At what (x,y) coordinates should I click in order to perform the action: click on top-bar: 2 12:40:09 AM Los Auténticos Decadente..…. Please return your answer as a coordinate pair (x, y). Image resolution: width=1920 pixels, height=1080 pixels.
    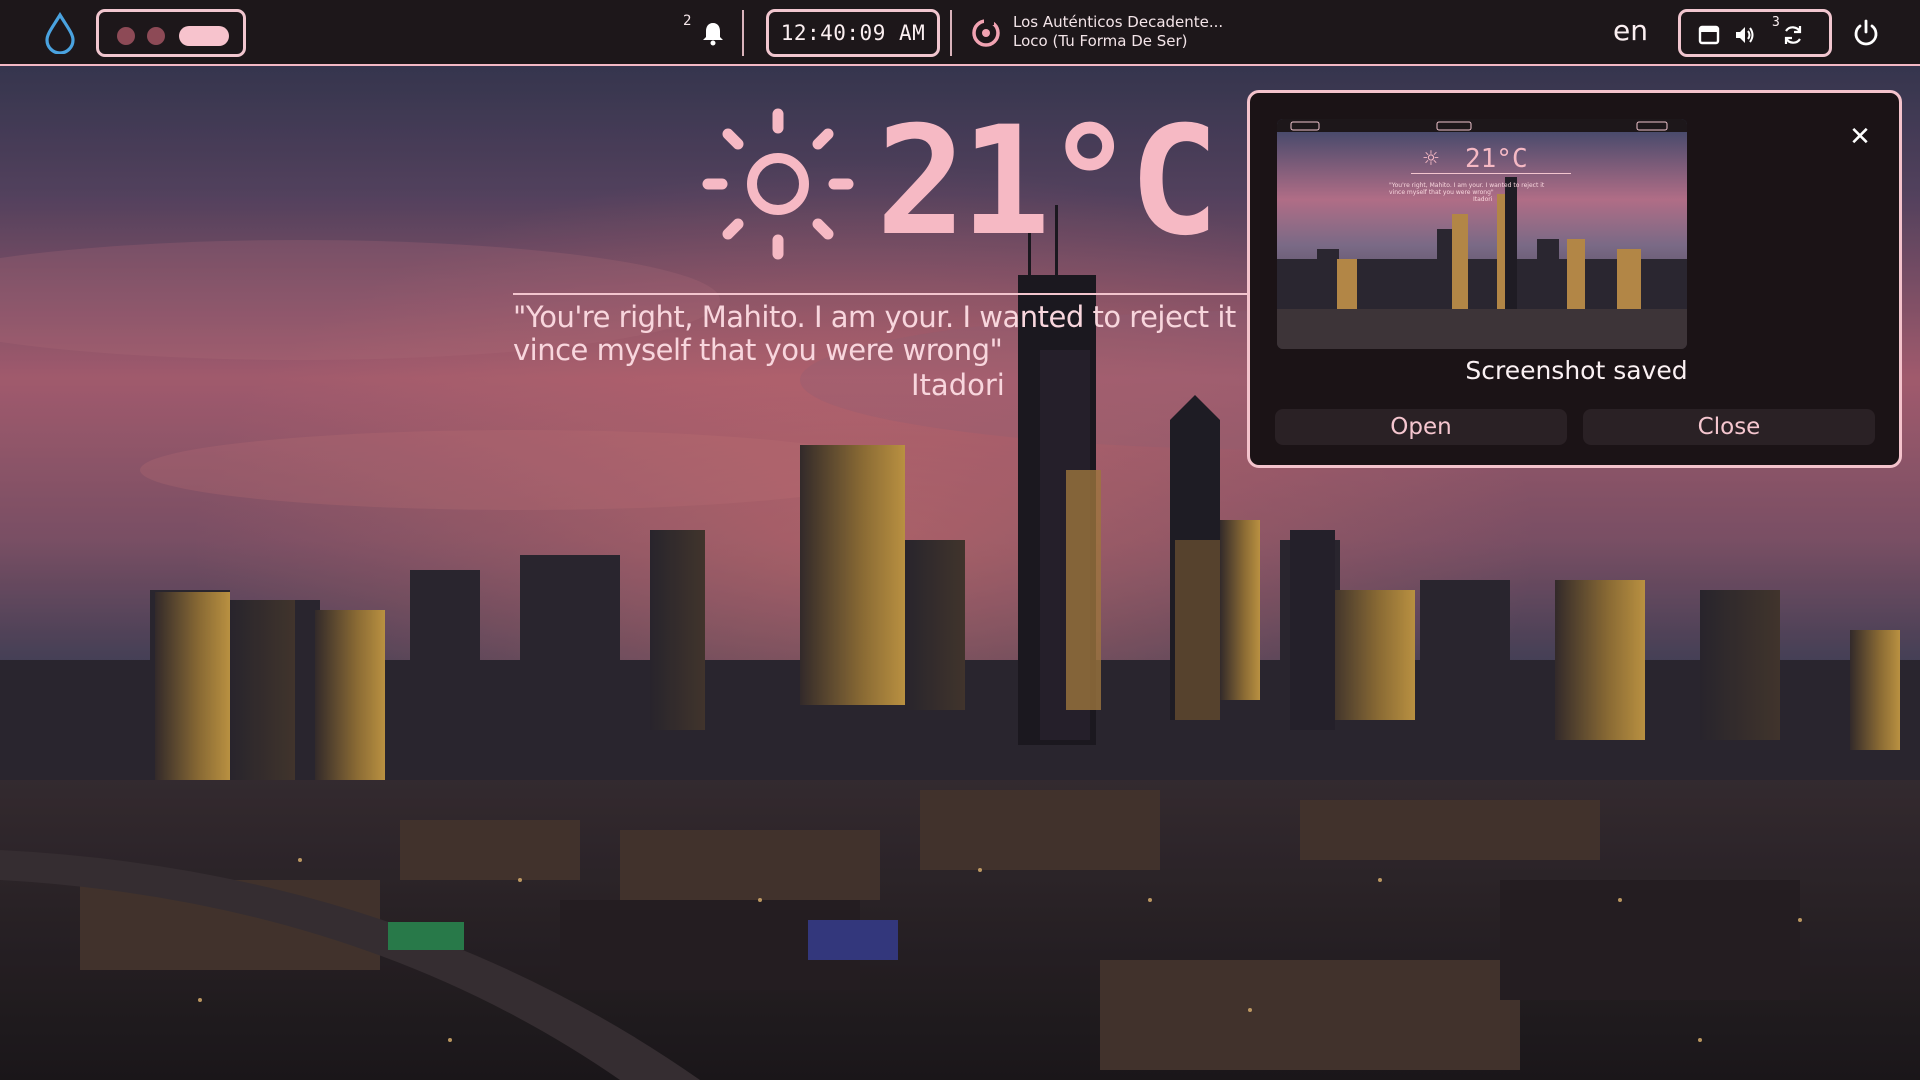
    Looking at the image, I should click on (960, 33).